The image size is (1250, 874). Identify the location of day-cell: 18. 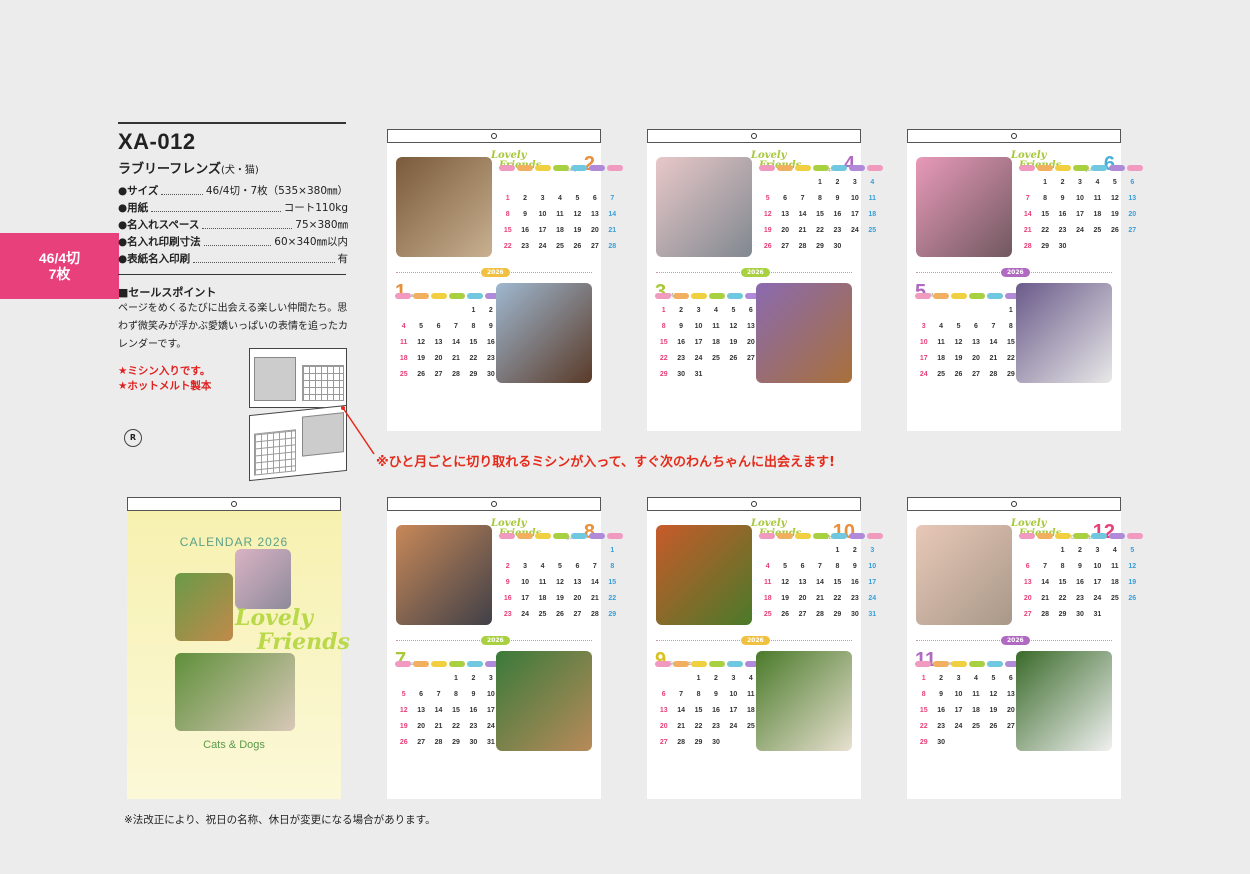
(976, 710).